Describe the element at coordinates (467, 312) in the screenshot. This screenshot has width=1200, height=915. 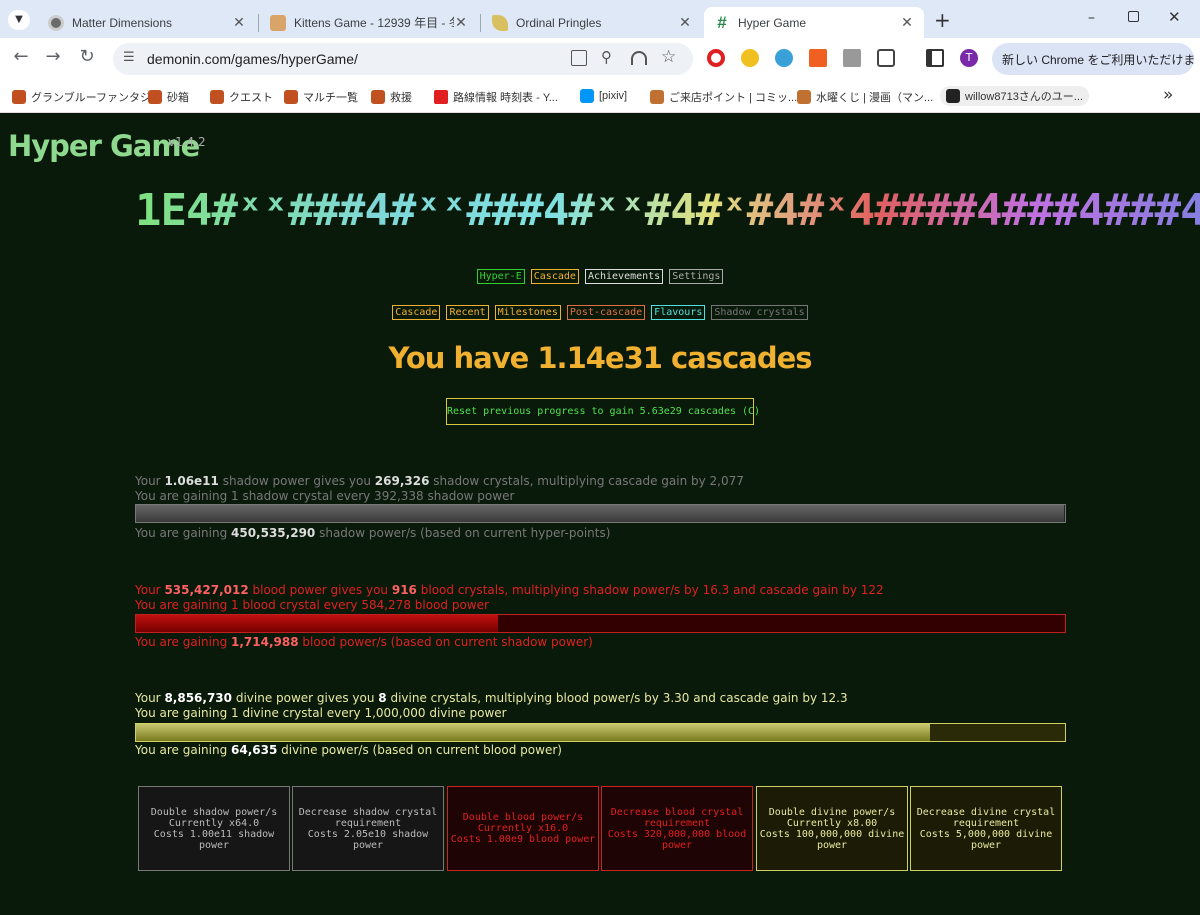
I see `subtab-recent: Recent` at that location.